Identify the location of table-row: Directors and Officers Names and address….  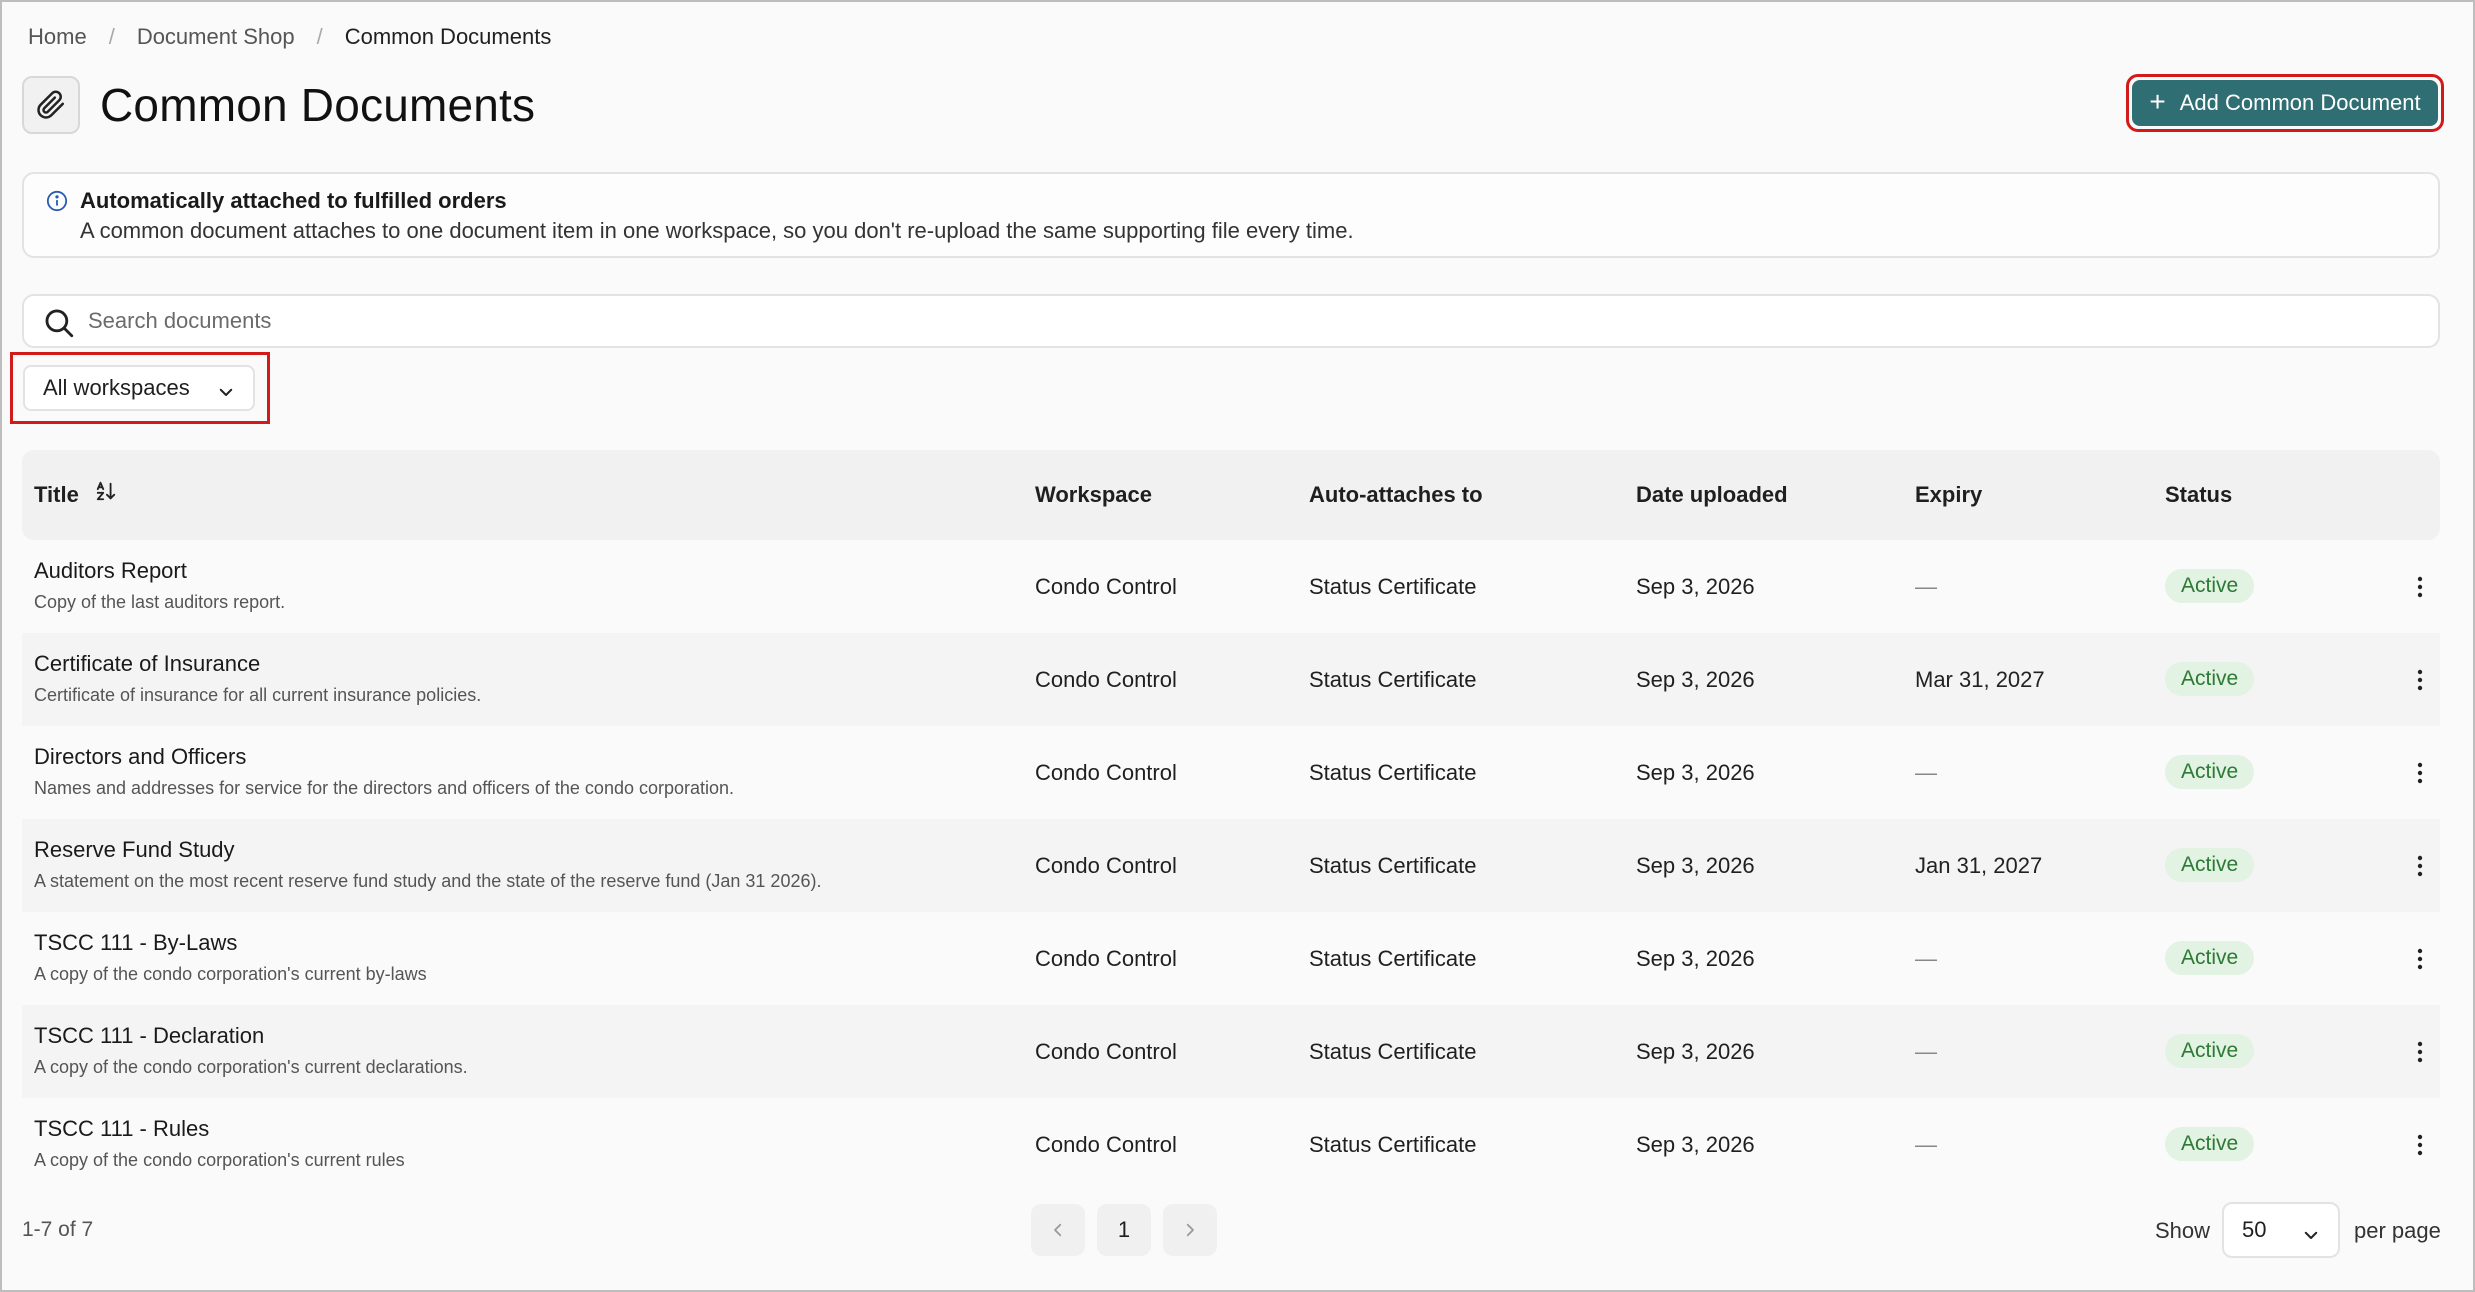
(1231, 772).